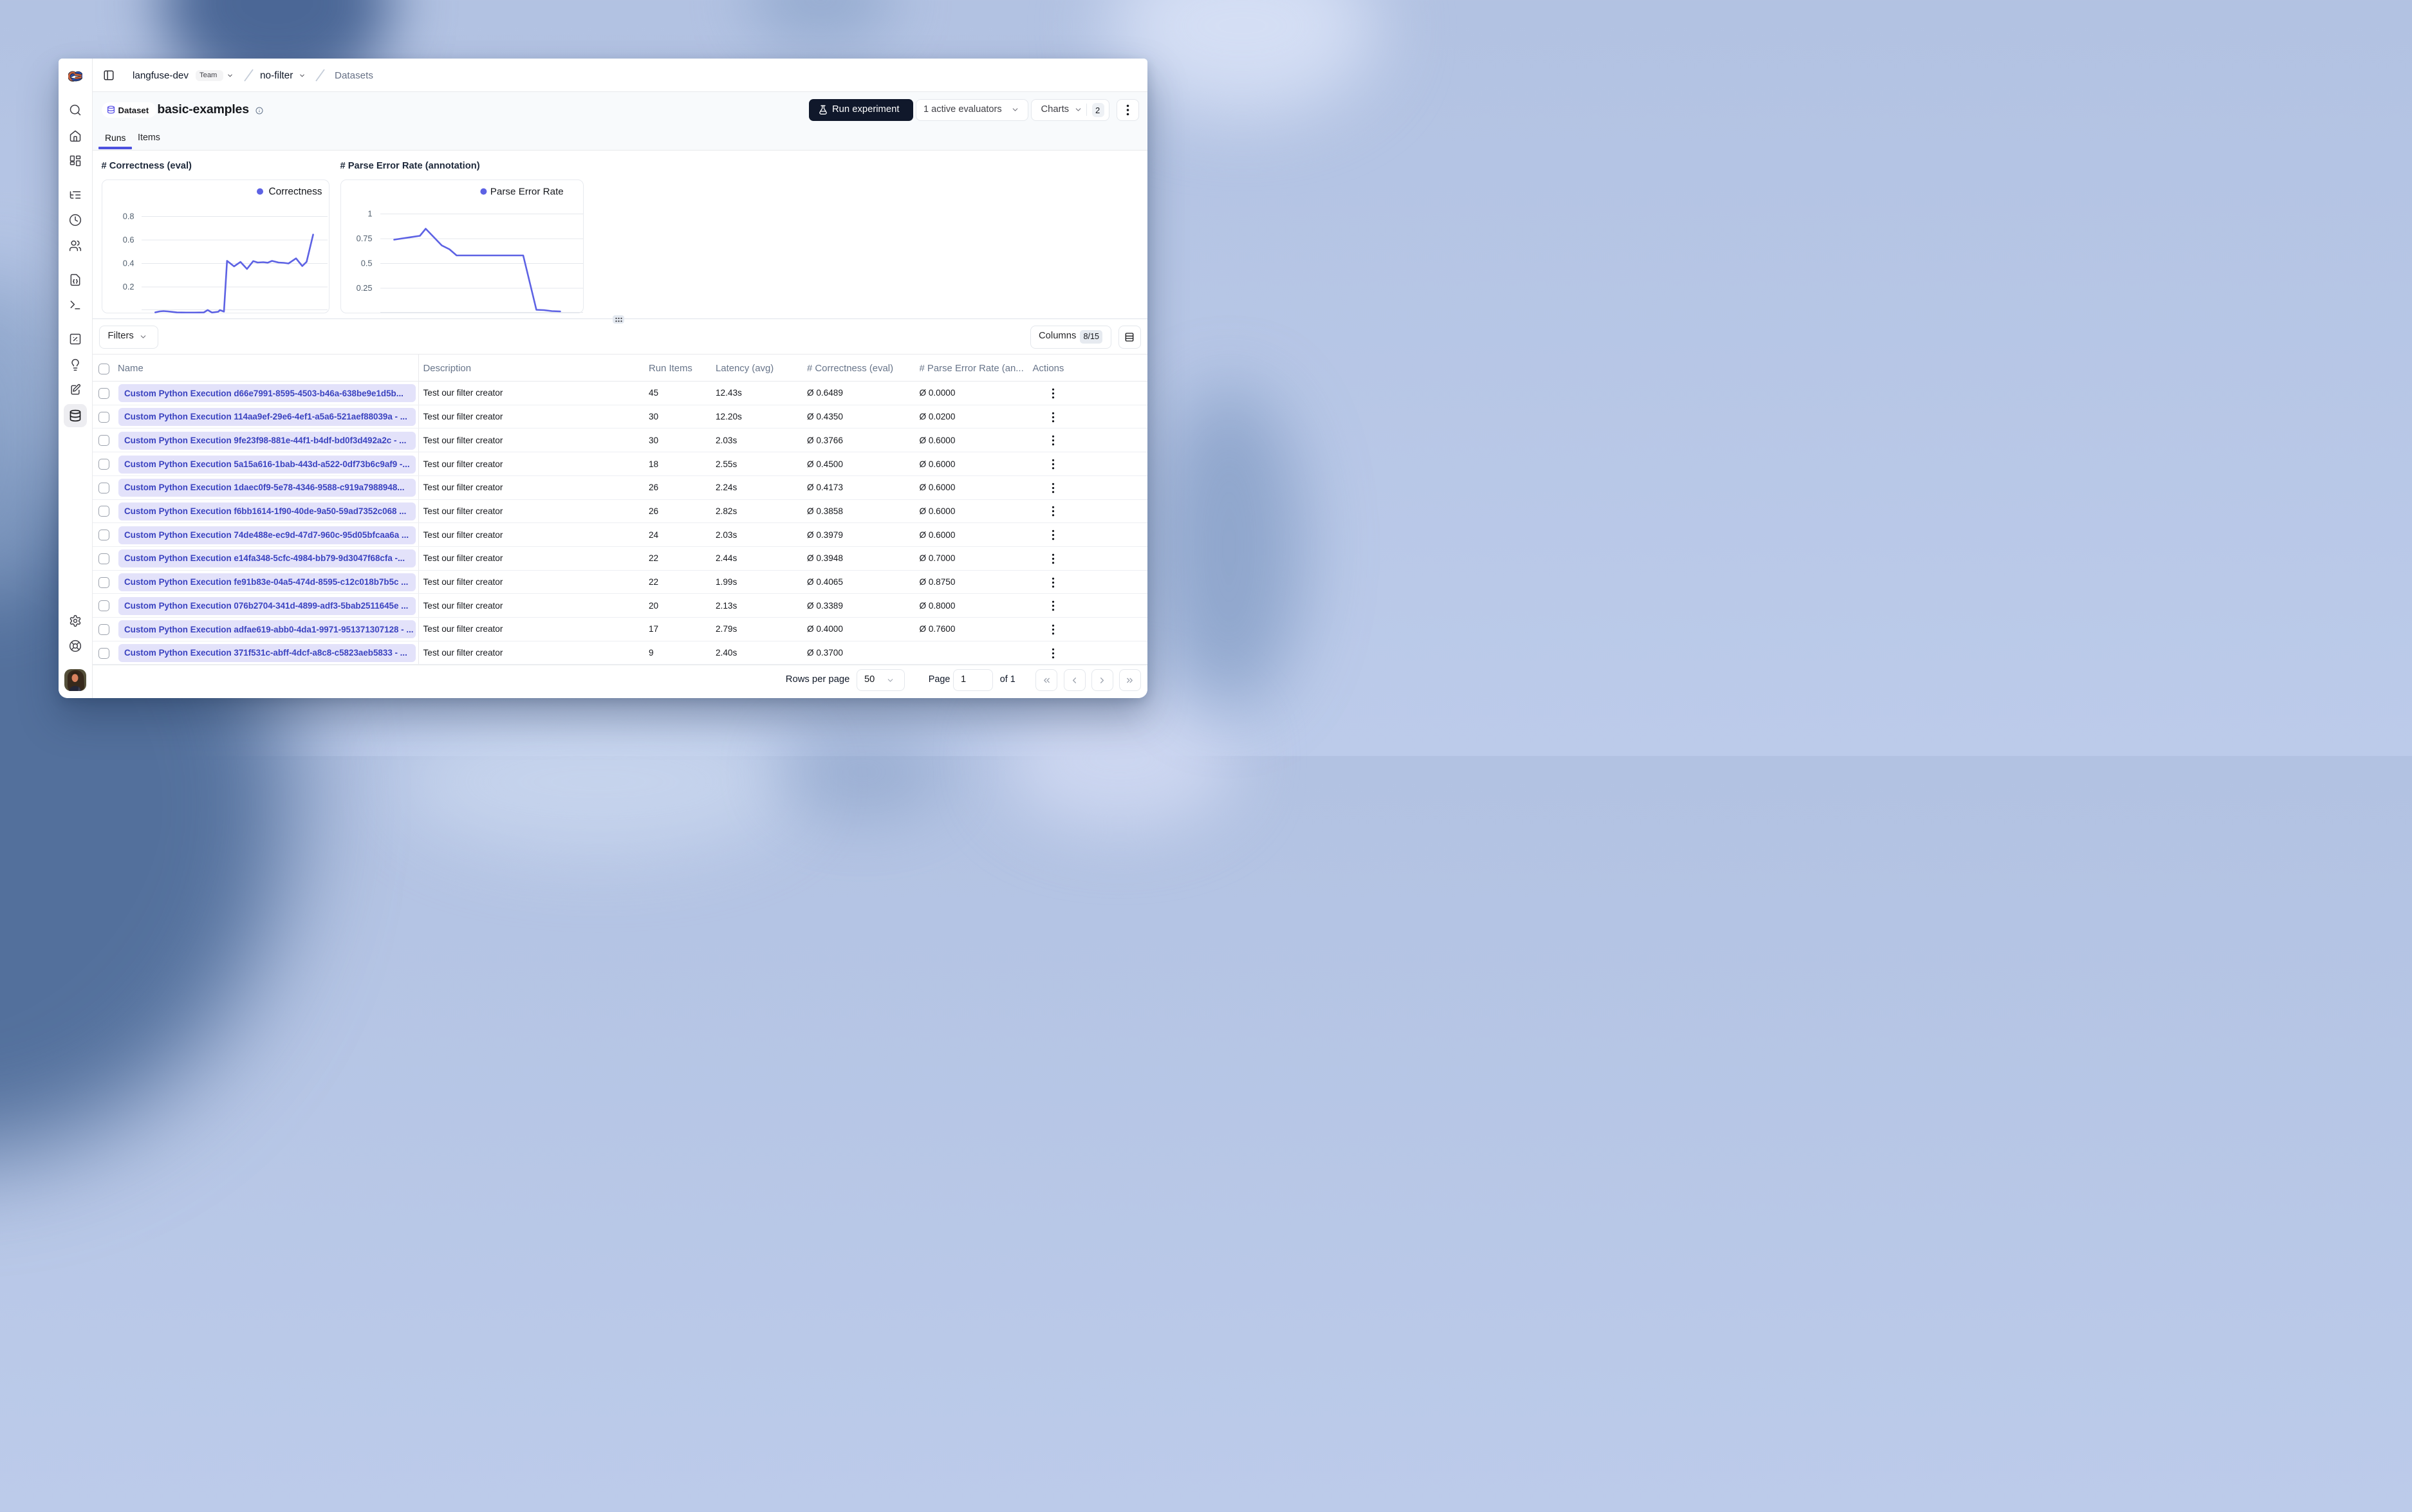 This screenshot has height=1512, width=2412. What do you see at coordinates (526, 191) in the screenshot?
I see `svg-text: Parse Error Rate` at bounding box center [526, 191].